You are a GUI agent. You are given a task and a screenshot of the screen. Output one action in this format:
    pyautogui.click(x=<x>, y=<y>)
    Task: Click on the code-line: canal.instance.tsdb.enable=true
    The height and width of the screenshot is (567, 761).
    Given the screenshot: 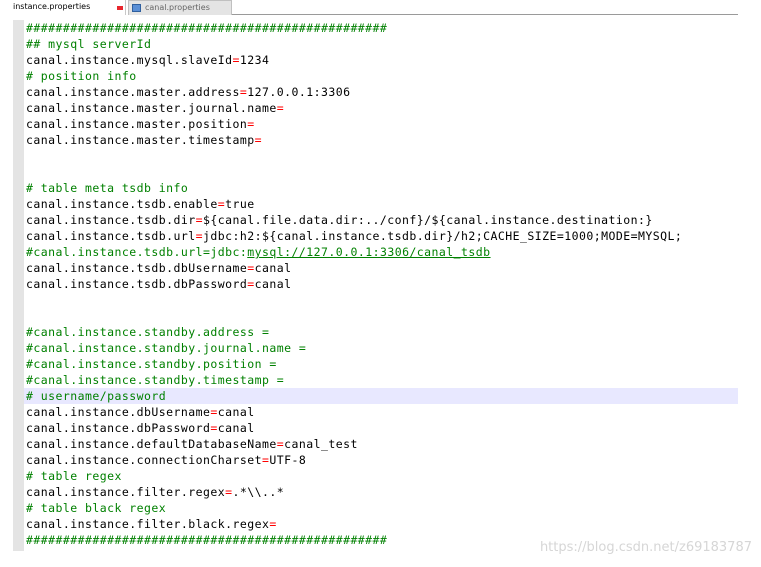 What is the action you would take?
    pyautogui.click(x=382, y=204)
    